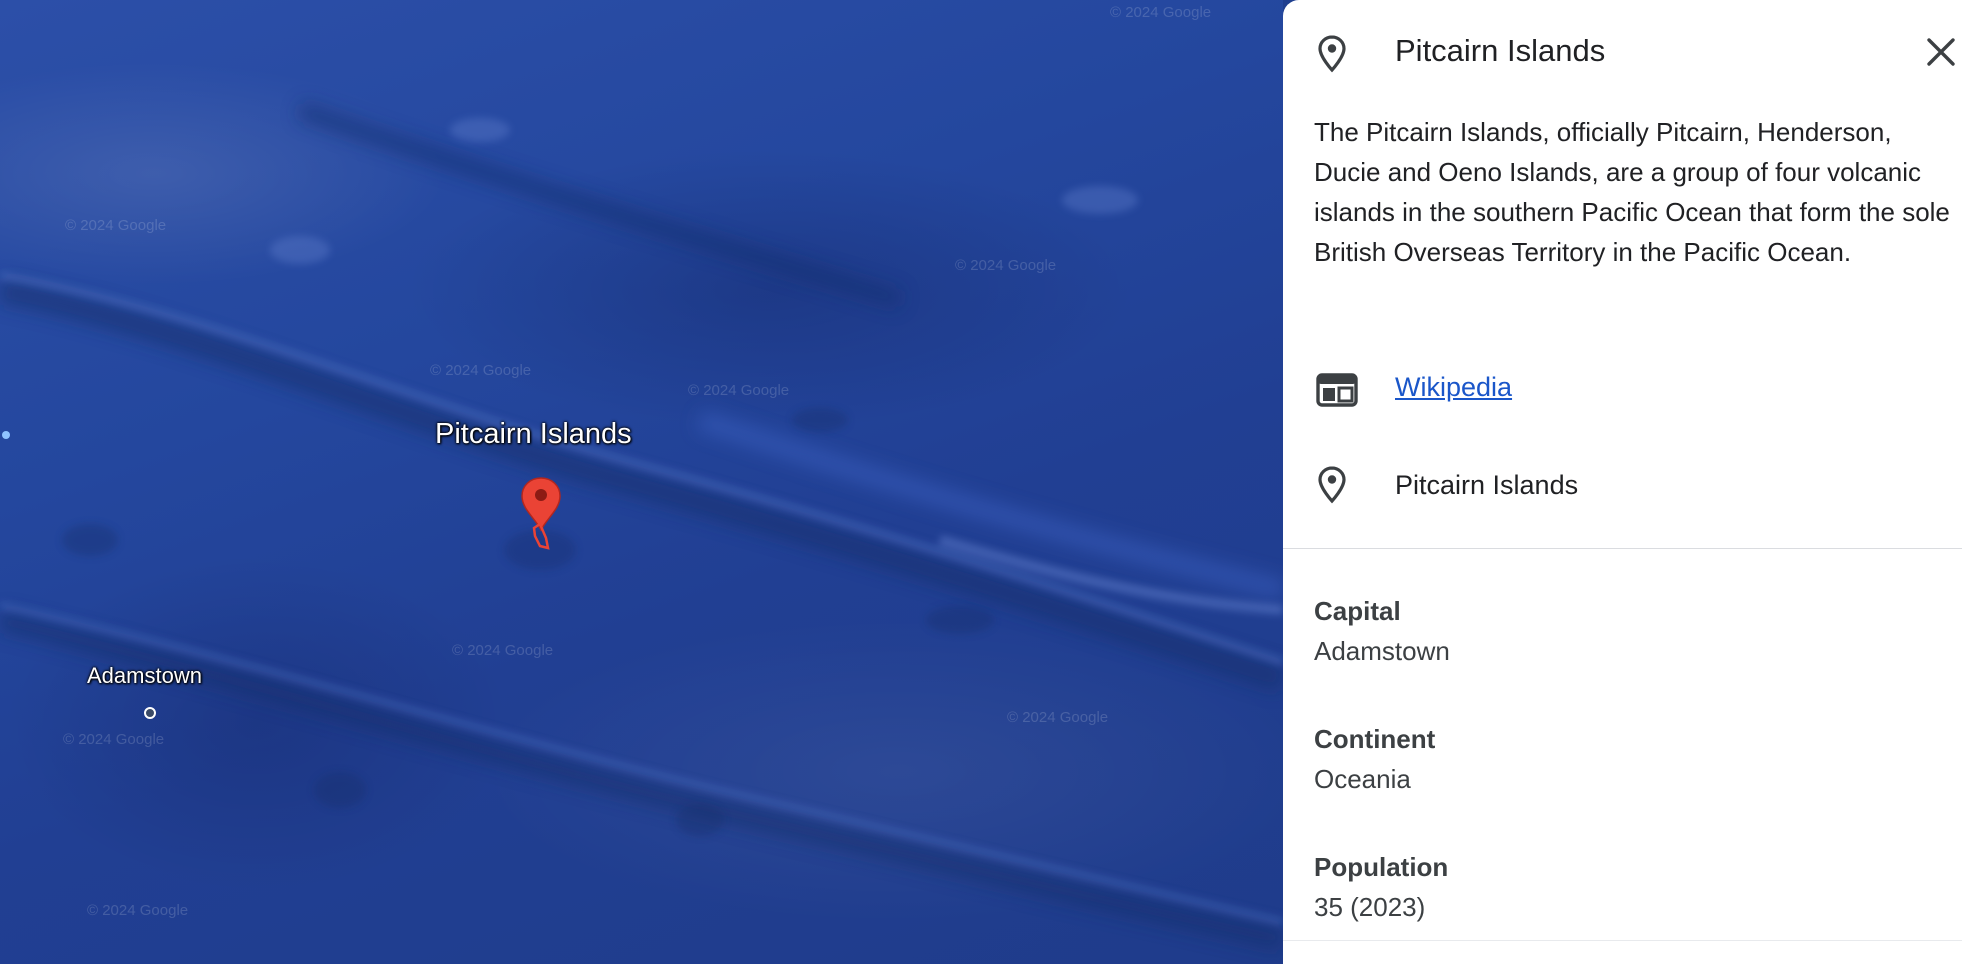  I want to click on town-marker-icon, so click(150, 713).